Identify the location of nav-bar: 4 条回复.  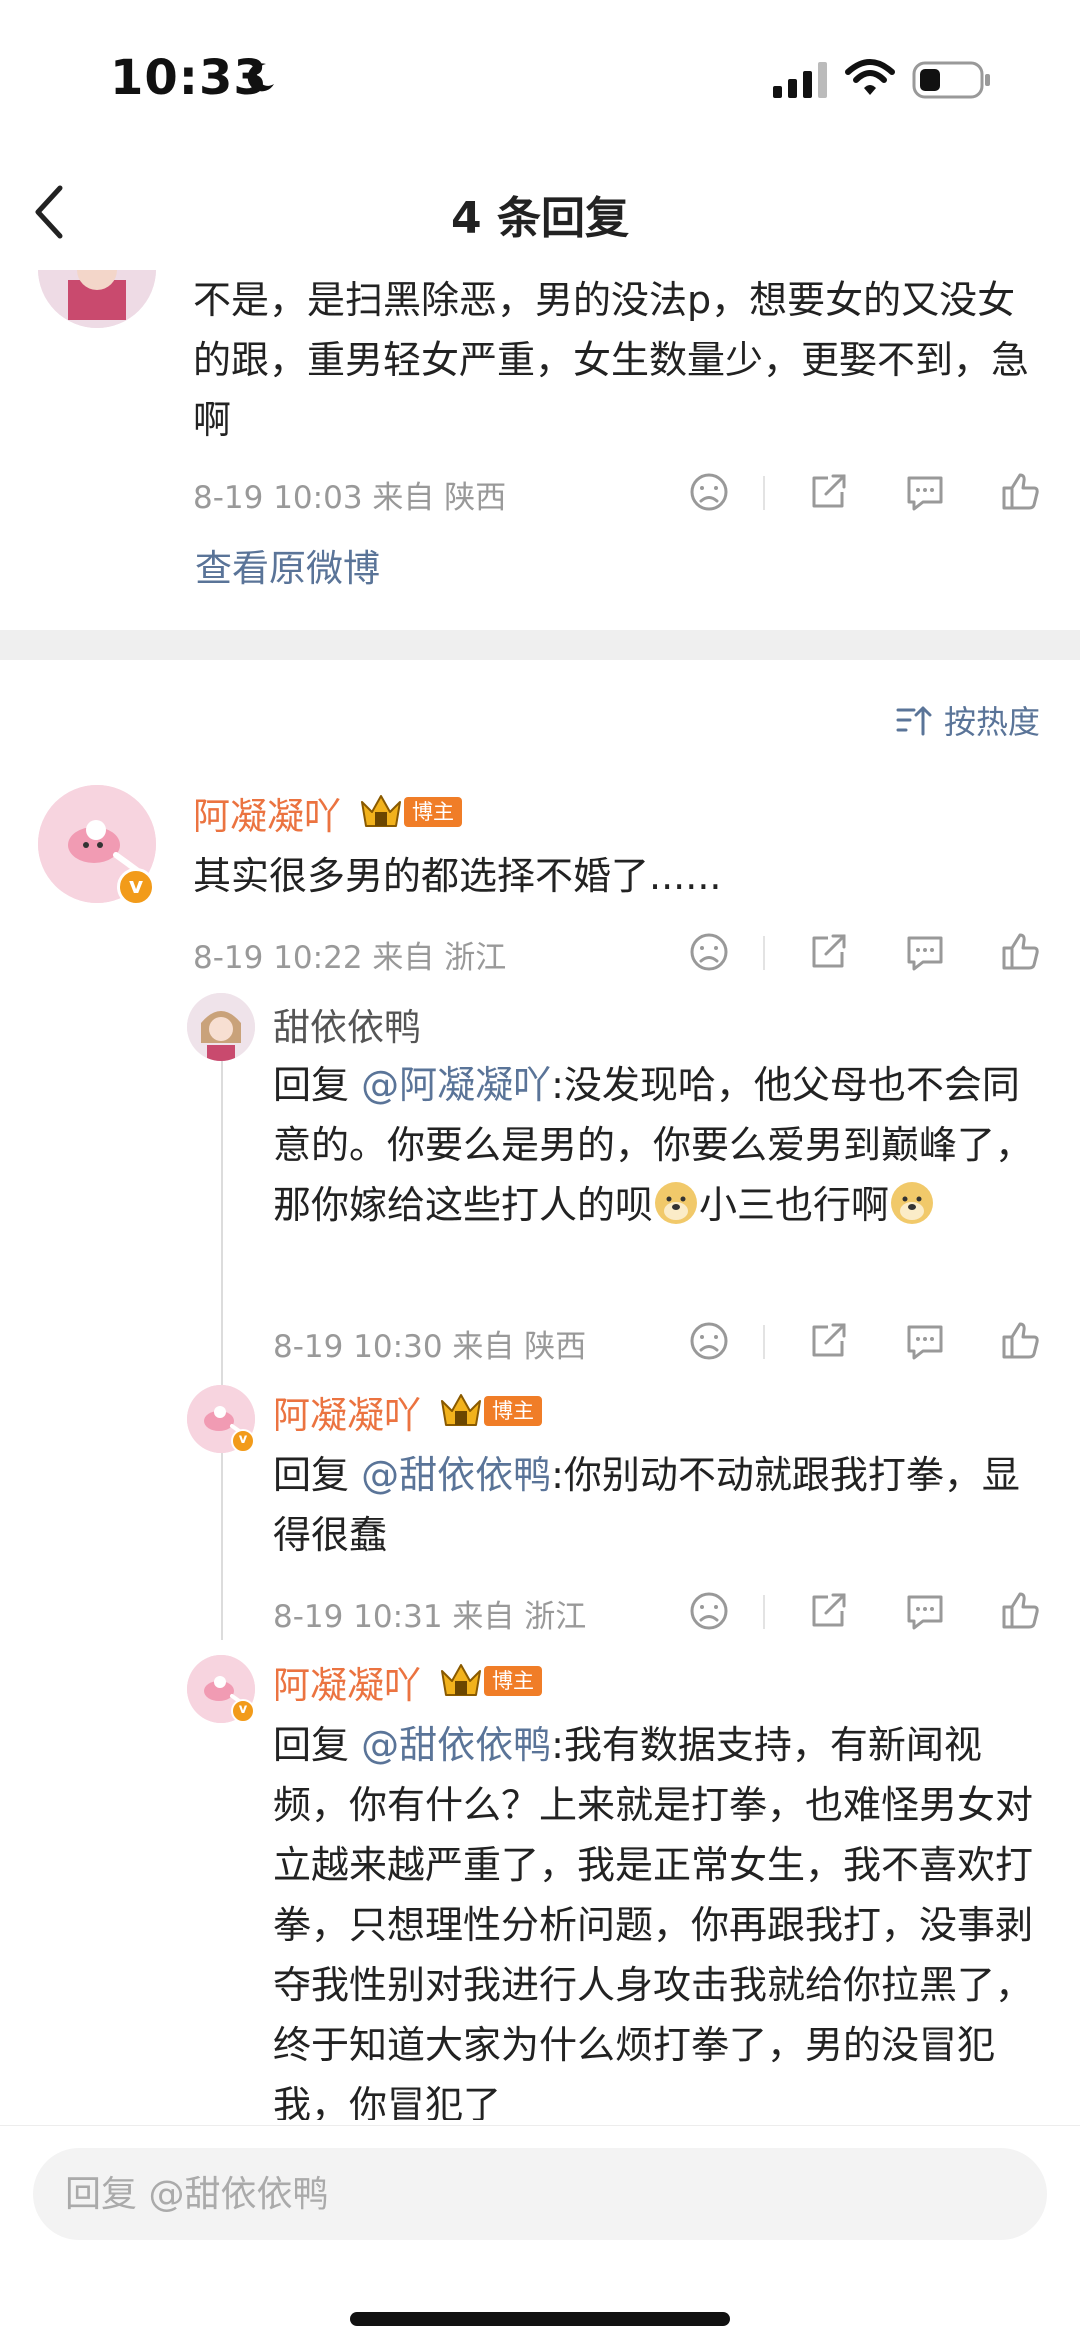
(540, 210).